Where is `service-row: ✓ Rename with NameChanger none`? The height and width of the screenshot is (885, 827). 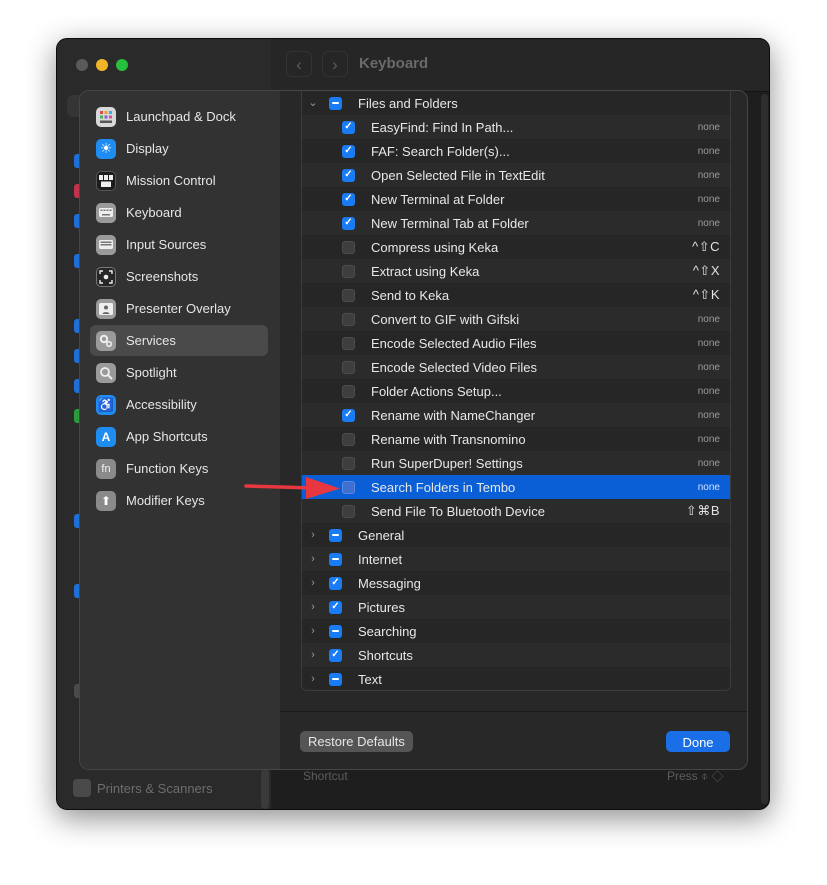 service-row: ✓ Rename with NameChanger none is located at coordinates (516, 415).